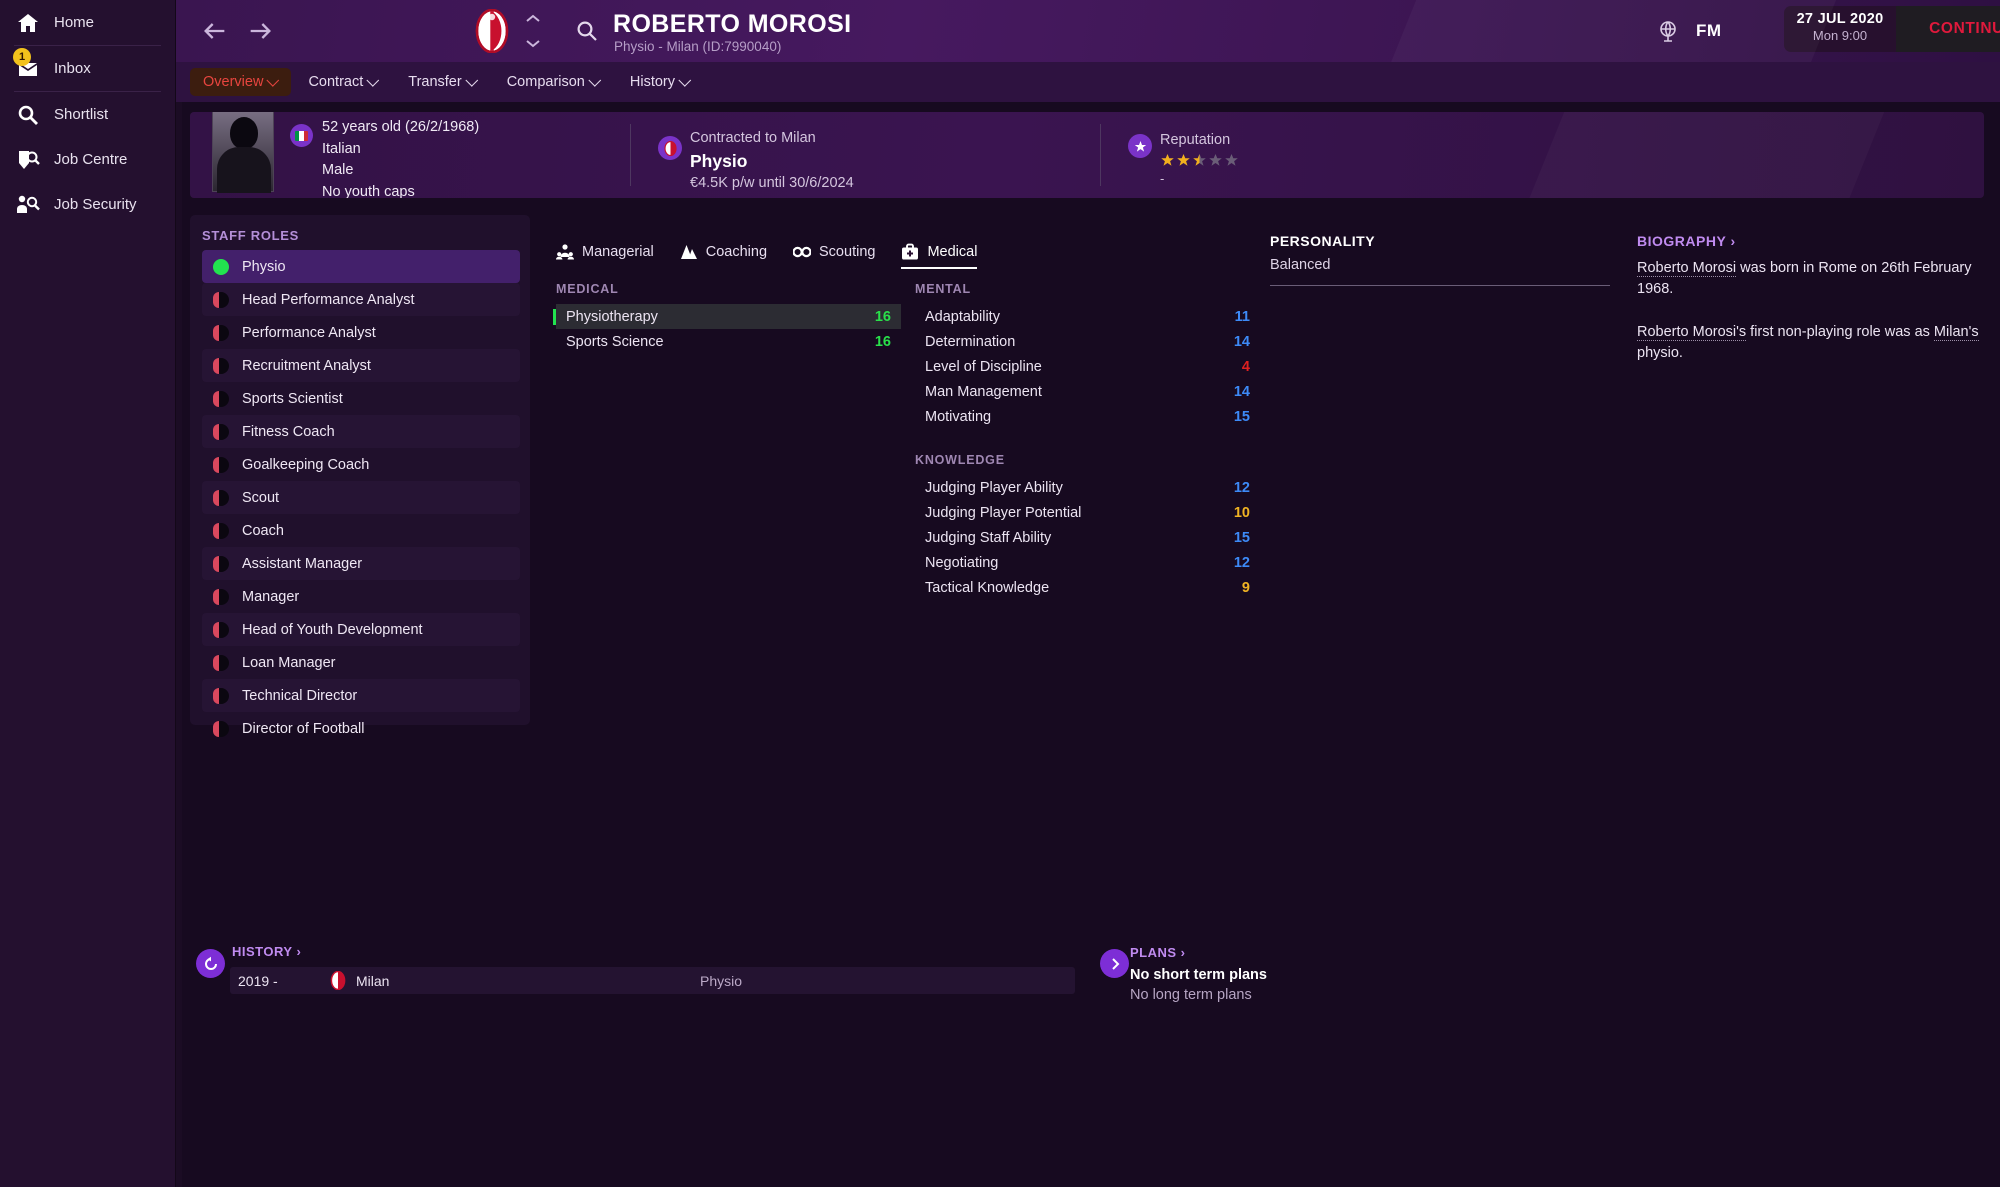 The height and width of the screenshot is (1187, 2000). What do you see at coordinates (1087, 512) in the screenshot?
I see `attribute-row: Judging Player Potential 10` at bounding box center [1087, 512].